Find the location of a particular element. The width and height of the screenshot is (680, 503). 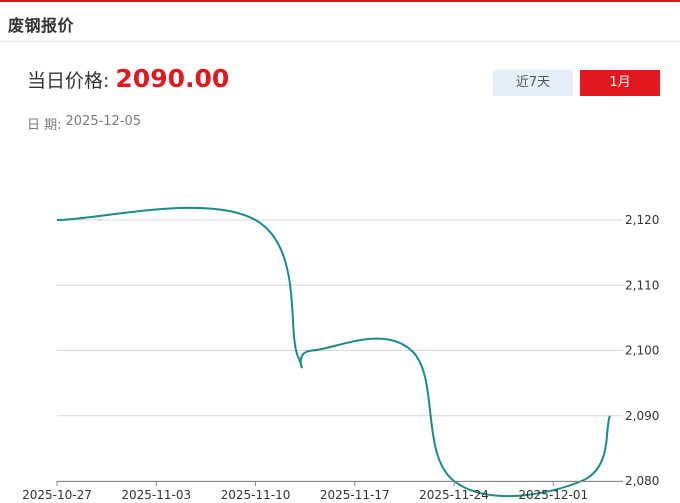

x-tick-label: 2025-11-03 is located at coordinates (156, 495).